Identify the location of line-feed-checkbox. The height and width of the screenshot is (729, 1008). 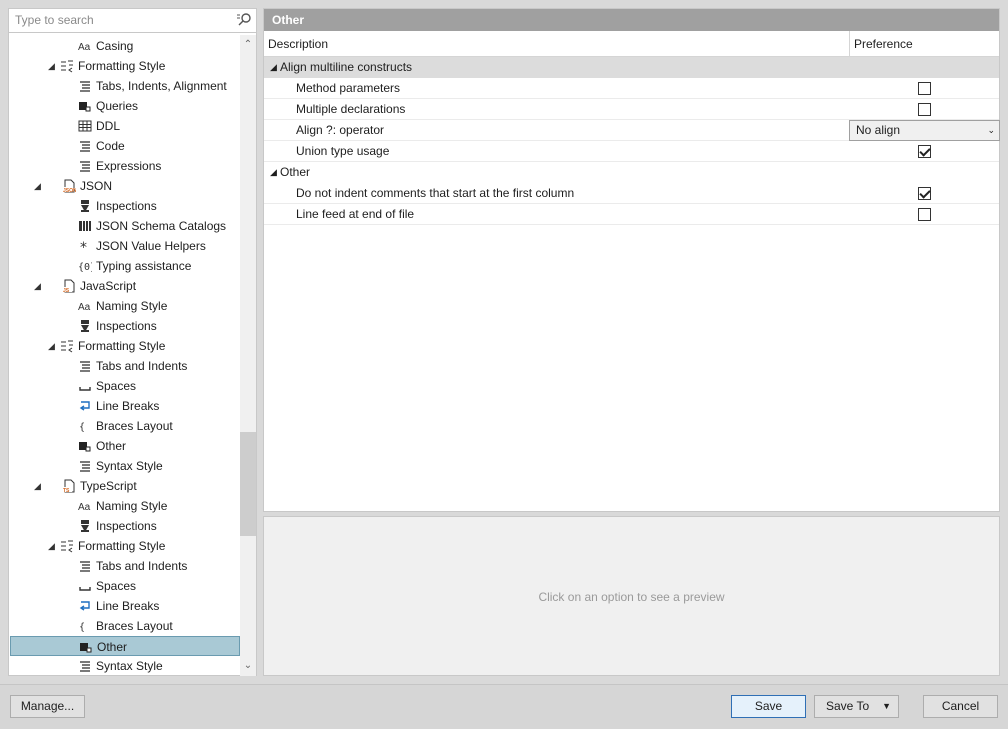
(924, 214).